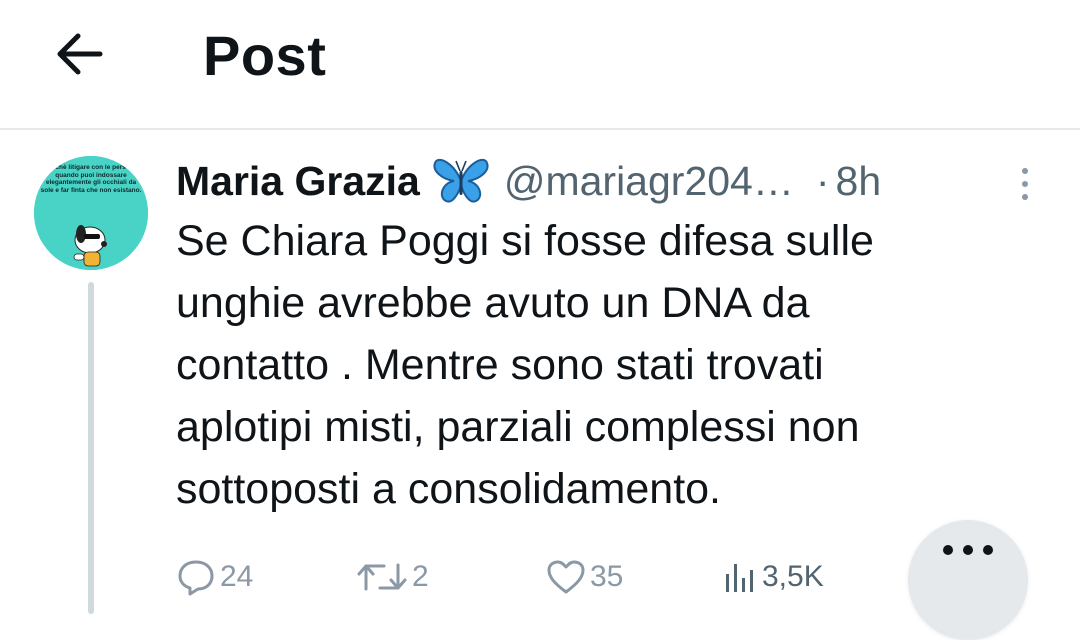 This screenshot has width=1080, height=640. I want to click on post-timestamp: 8h, so click(859, 181).